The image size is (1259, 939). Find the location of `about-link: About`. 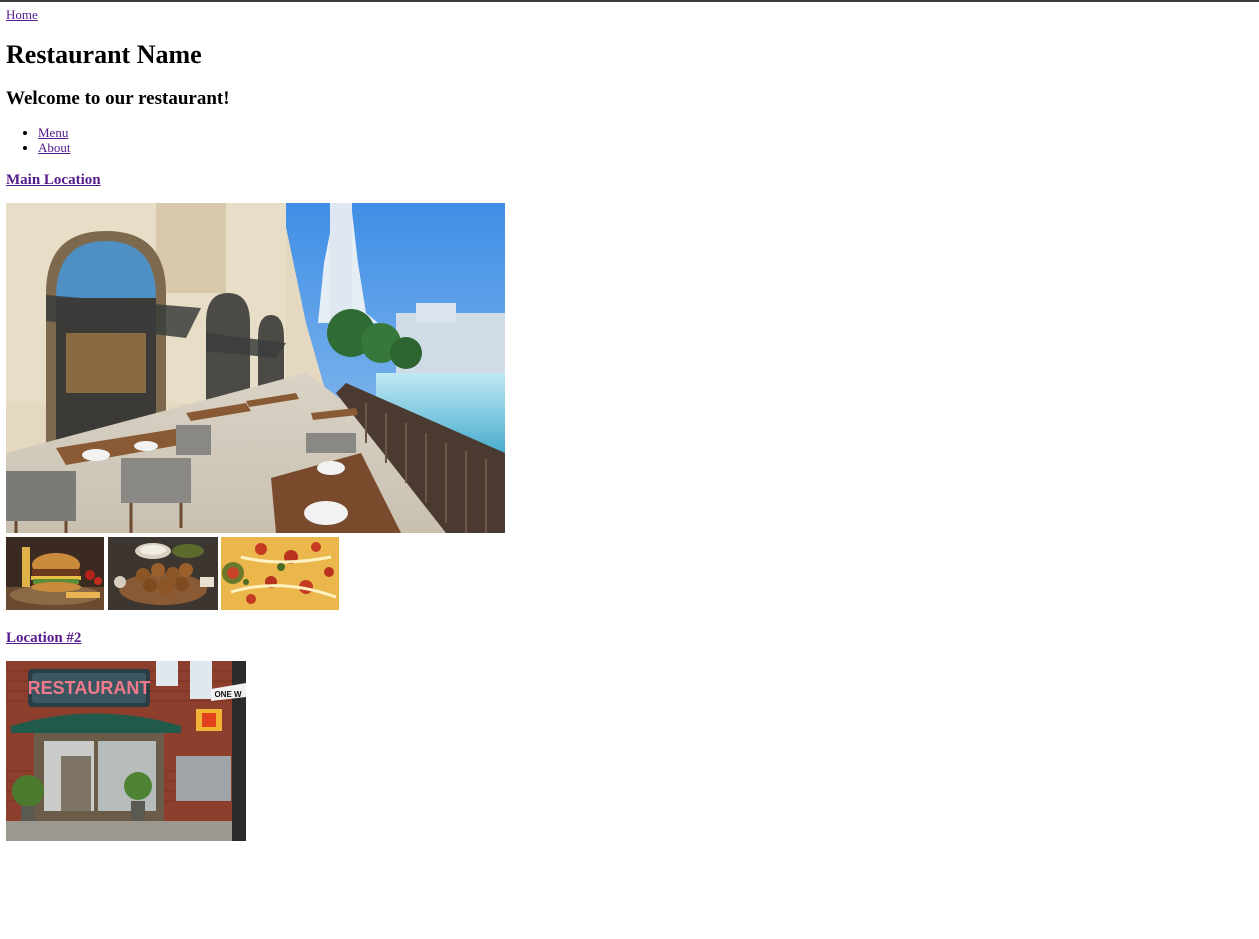

about-link: About is located at coordinates (54, 147).